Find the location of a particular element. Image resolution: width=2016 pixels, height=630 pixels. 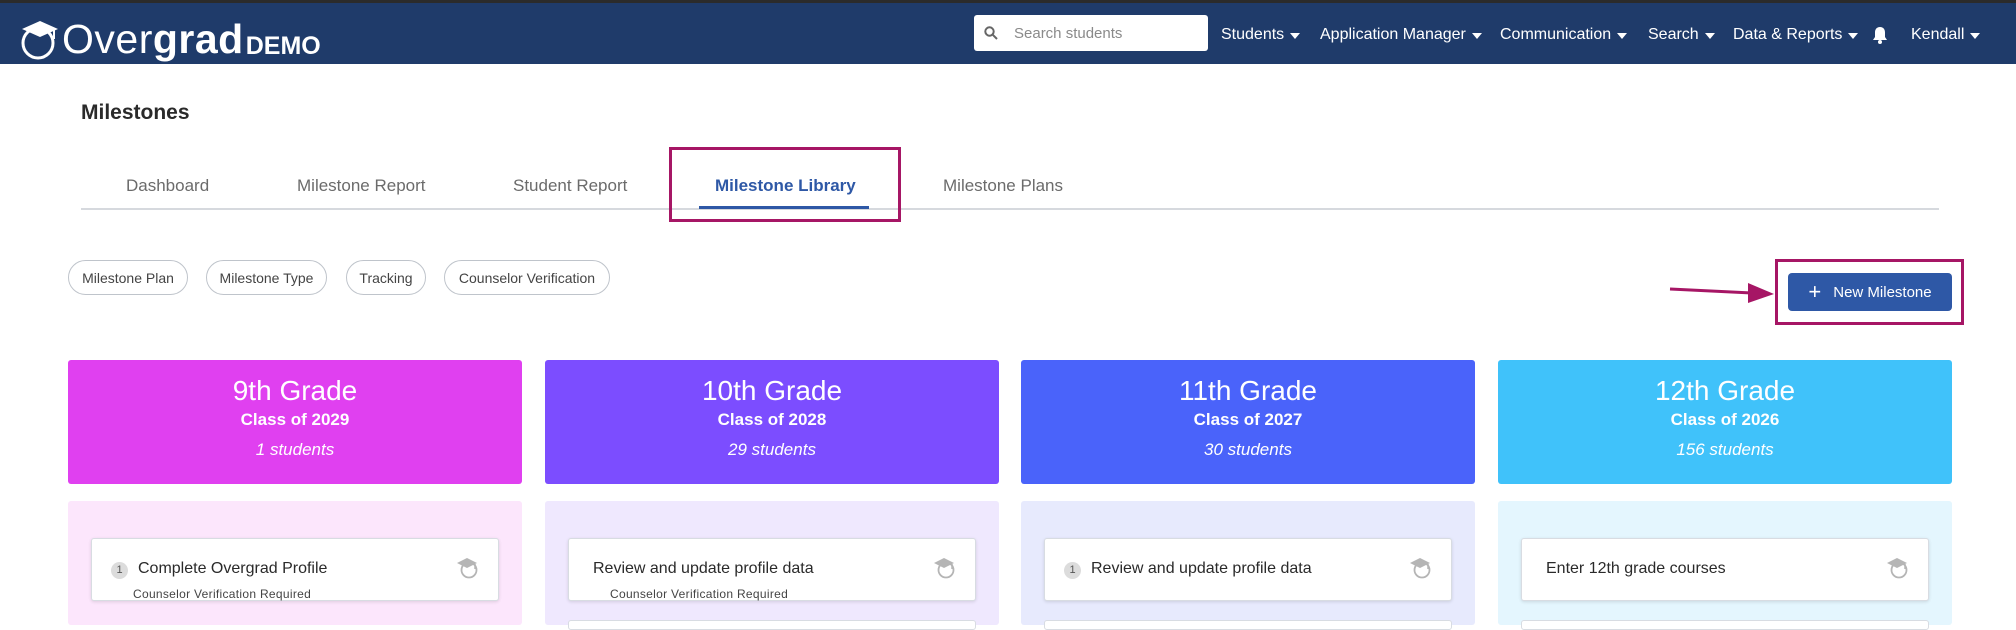

class-year: Class of 2028 is located at coordinates (772, 419).